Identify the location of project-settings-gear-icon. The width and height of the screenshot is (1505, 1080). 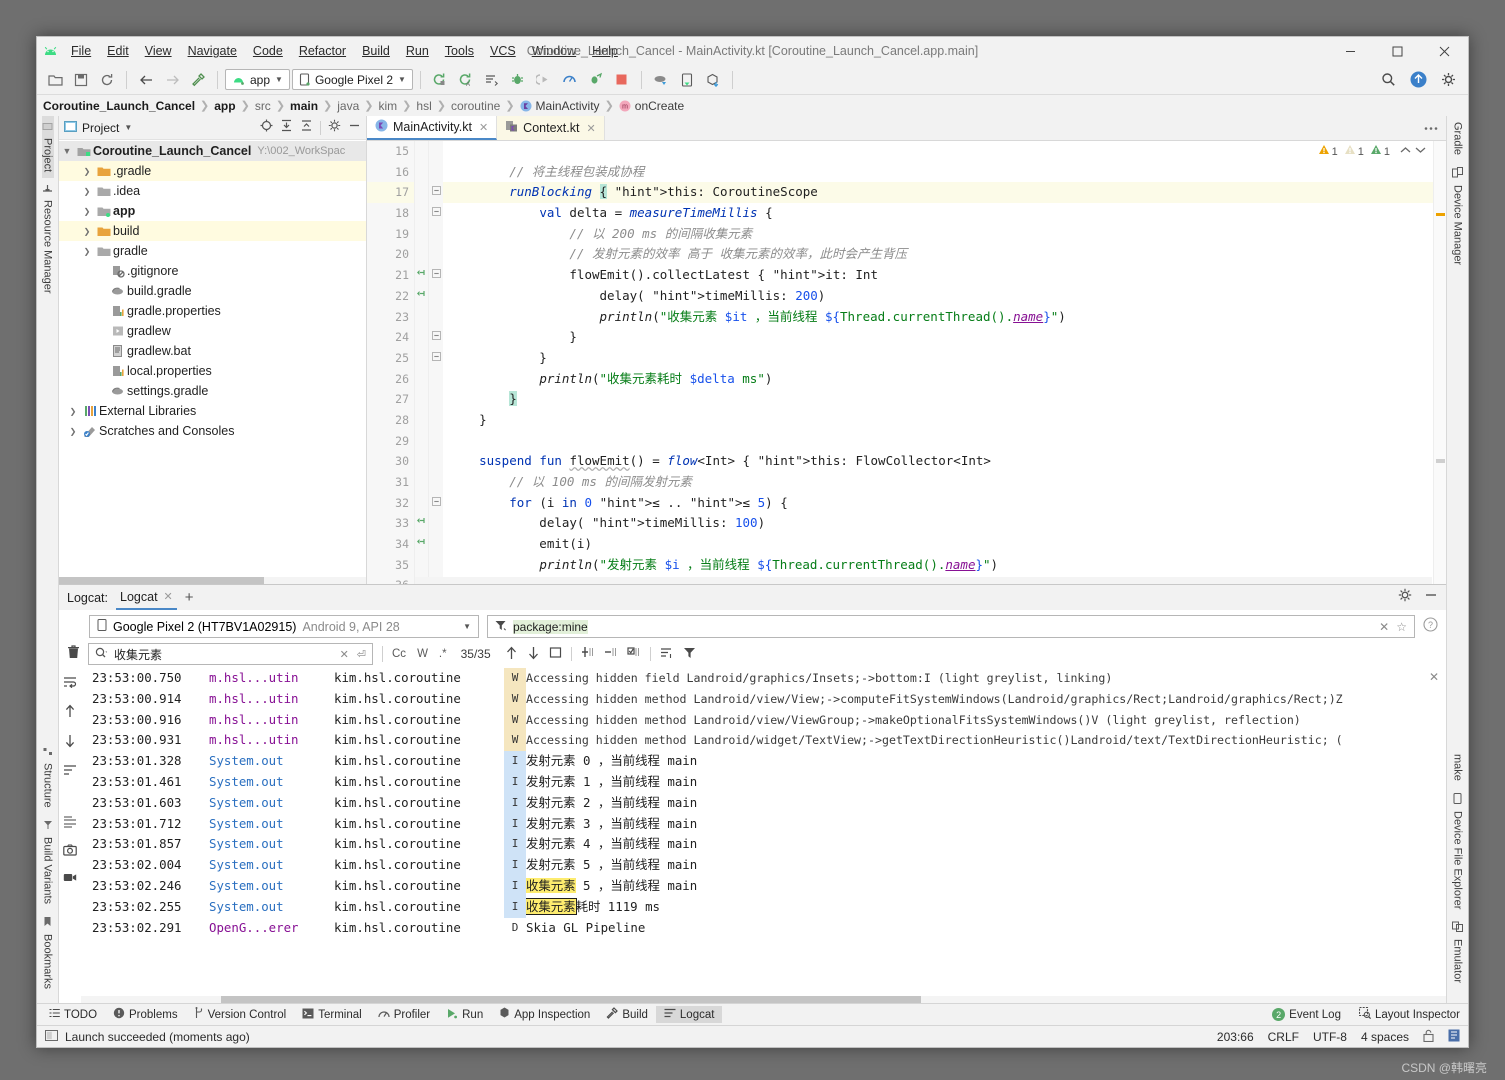
(334, 128).